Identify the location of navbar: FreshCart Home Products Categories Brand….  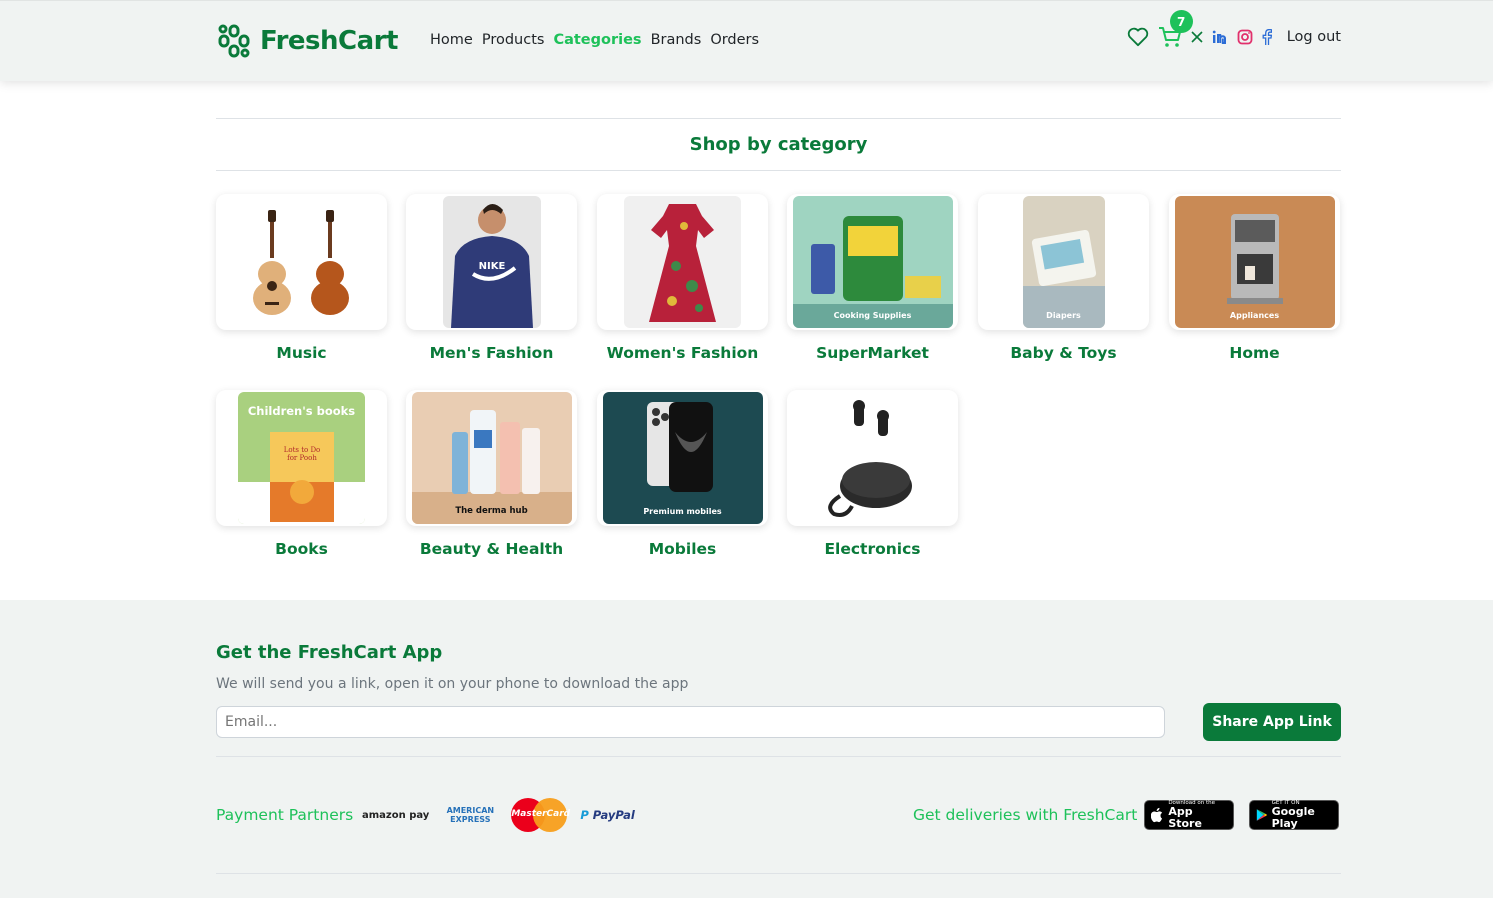
(746, 40).